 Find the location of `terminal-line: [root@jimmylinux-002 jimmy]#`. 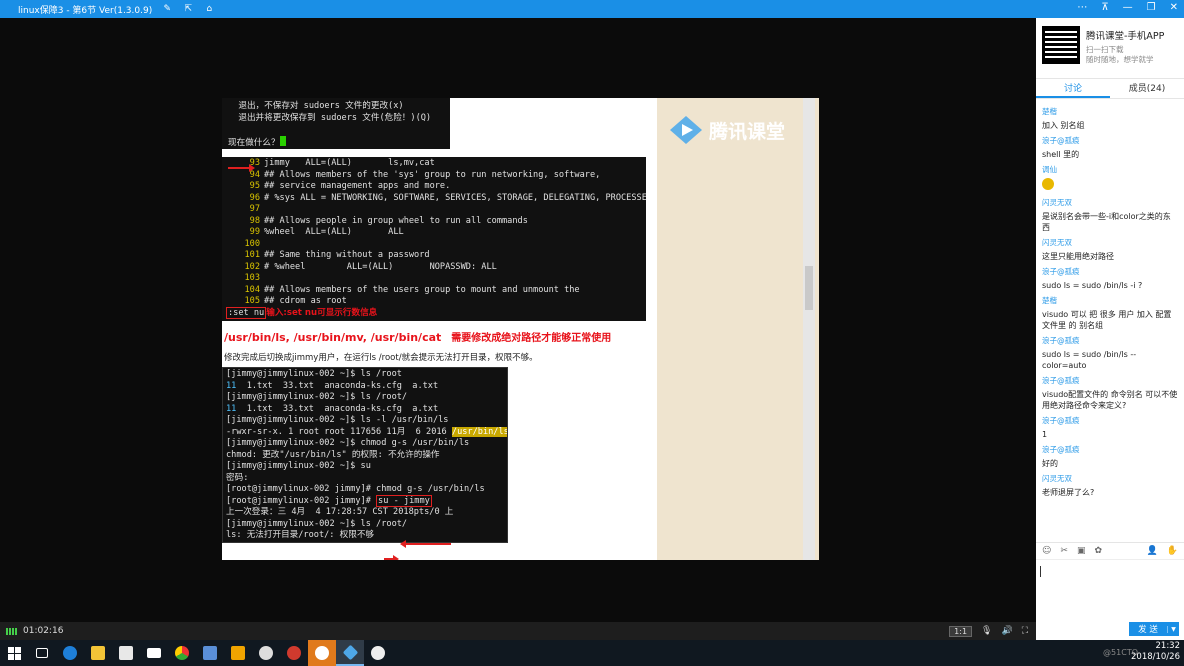

terminal-line: [root@jimmylinux-002 jimmy]# is located at coordinates (301, 500).